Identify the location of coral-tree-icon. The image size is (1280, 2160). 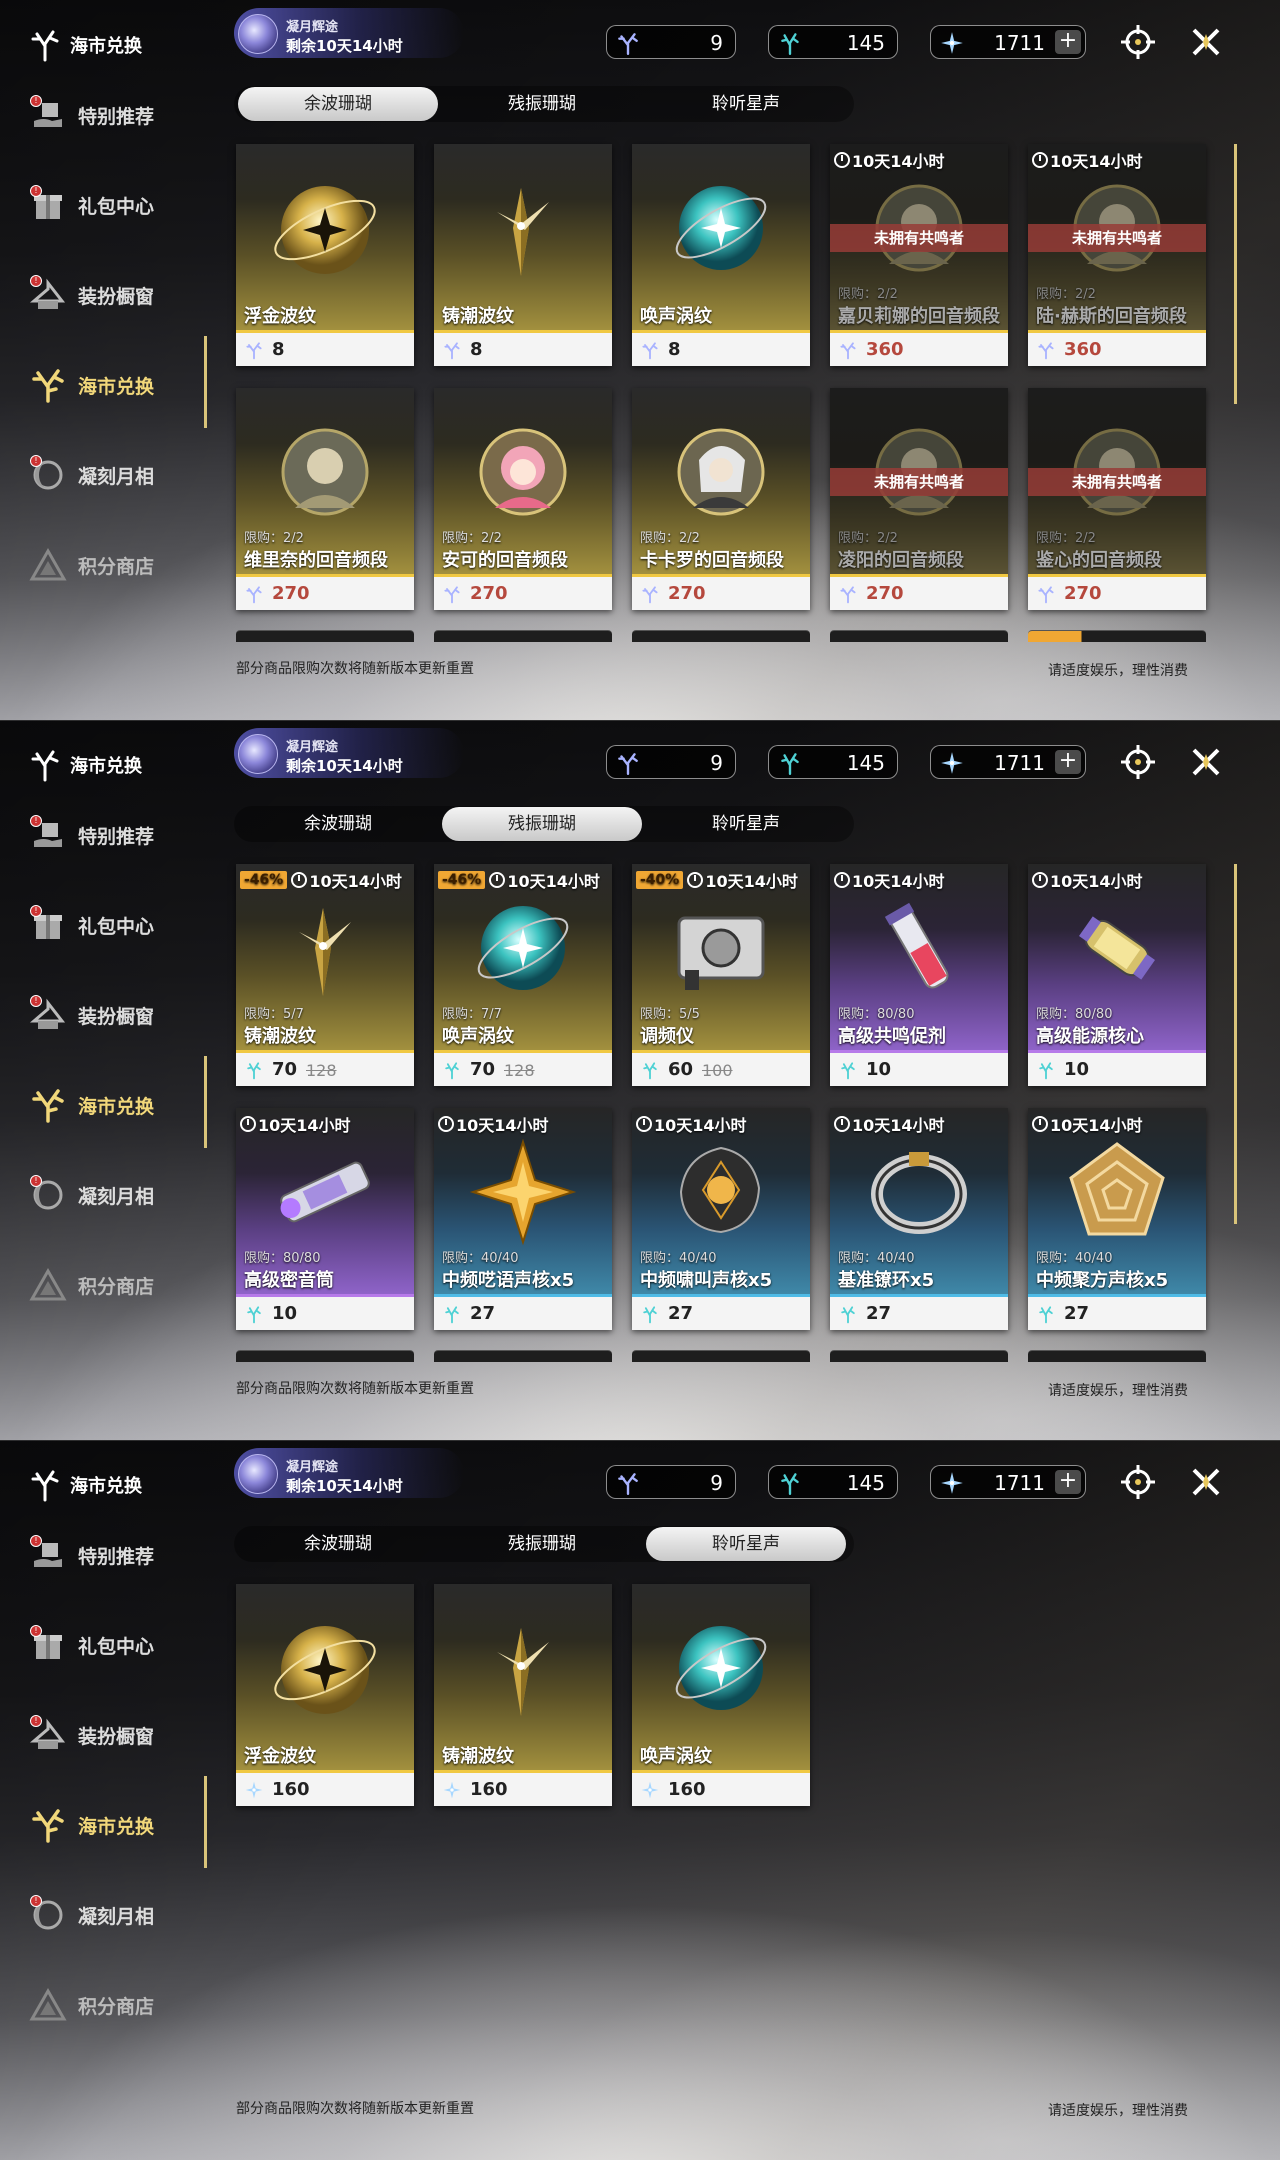
(45, 1485).